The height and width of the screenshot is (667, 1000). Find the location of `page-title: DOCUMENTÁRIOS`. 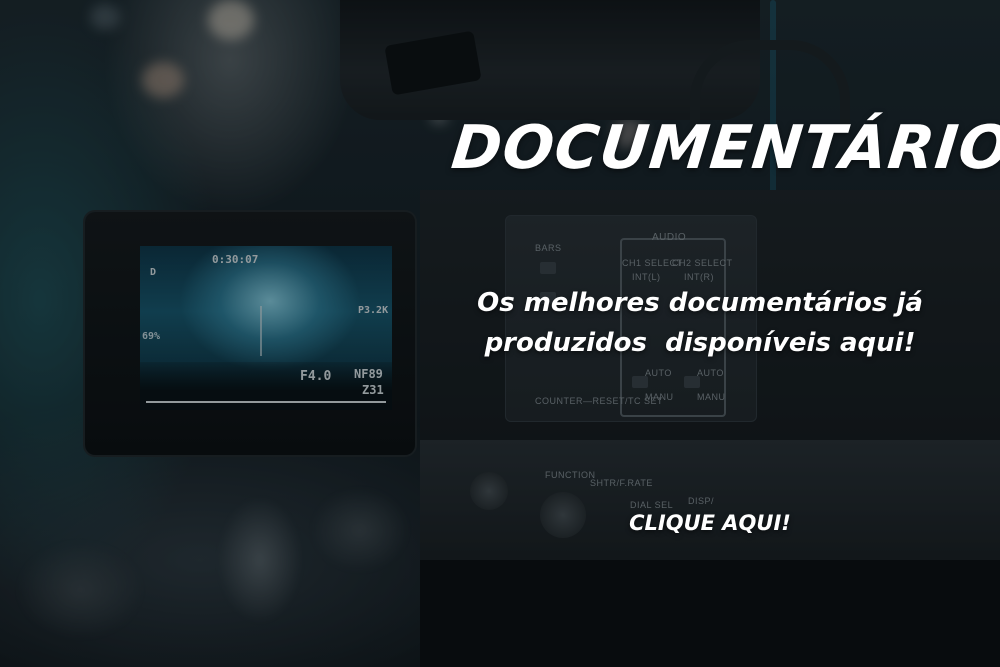

page-title: DOCUMENTÁRIOS is located at coordinates (724, 148).